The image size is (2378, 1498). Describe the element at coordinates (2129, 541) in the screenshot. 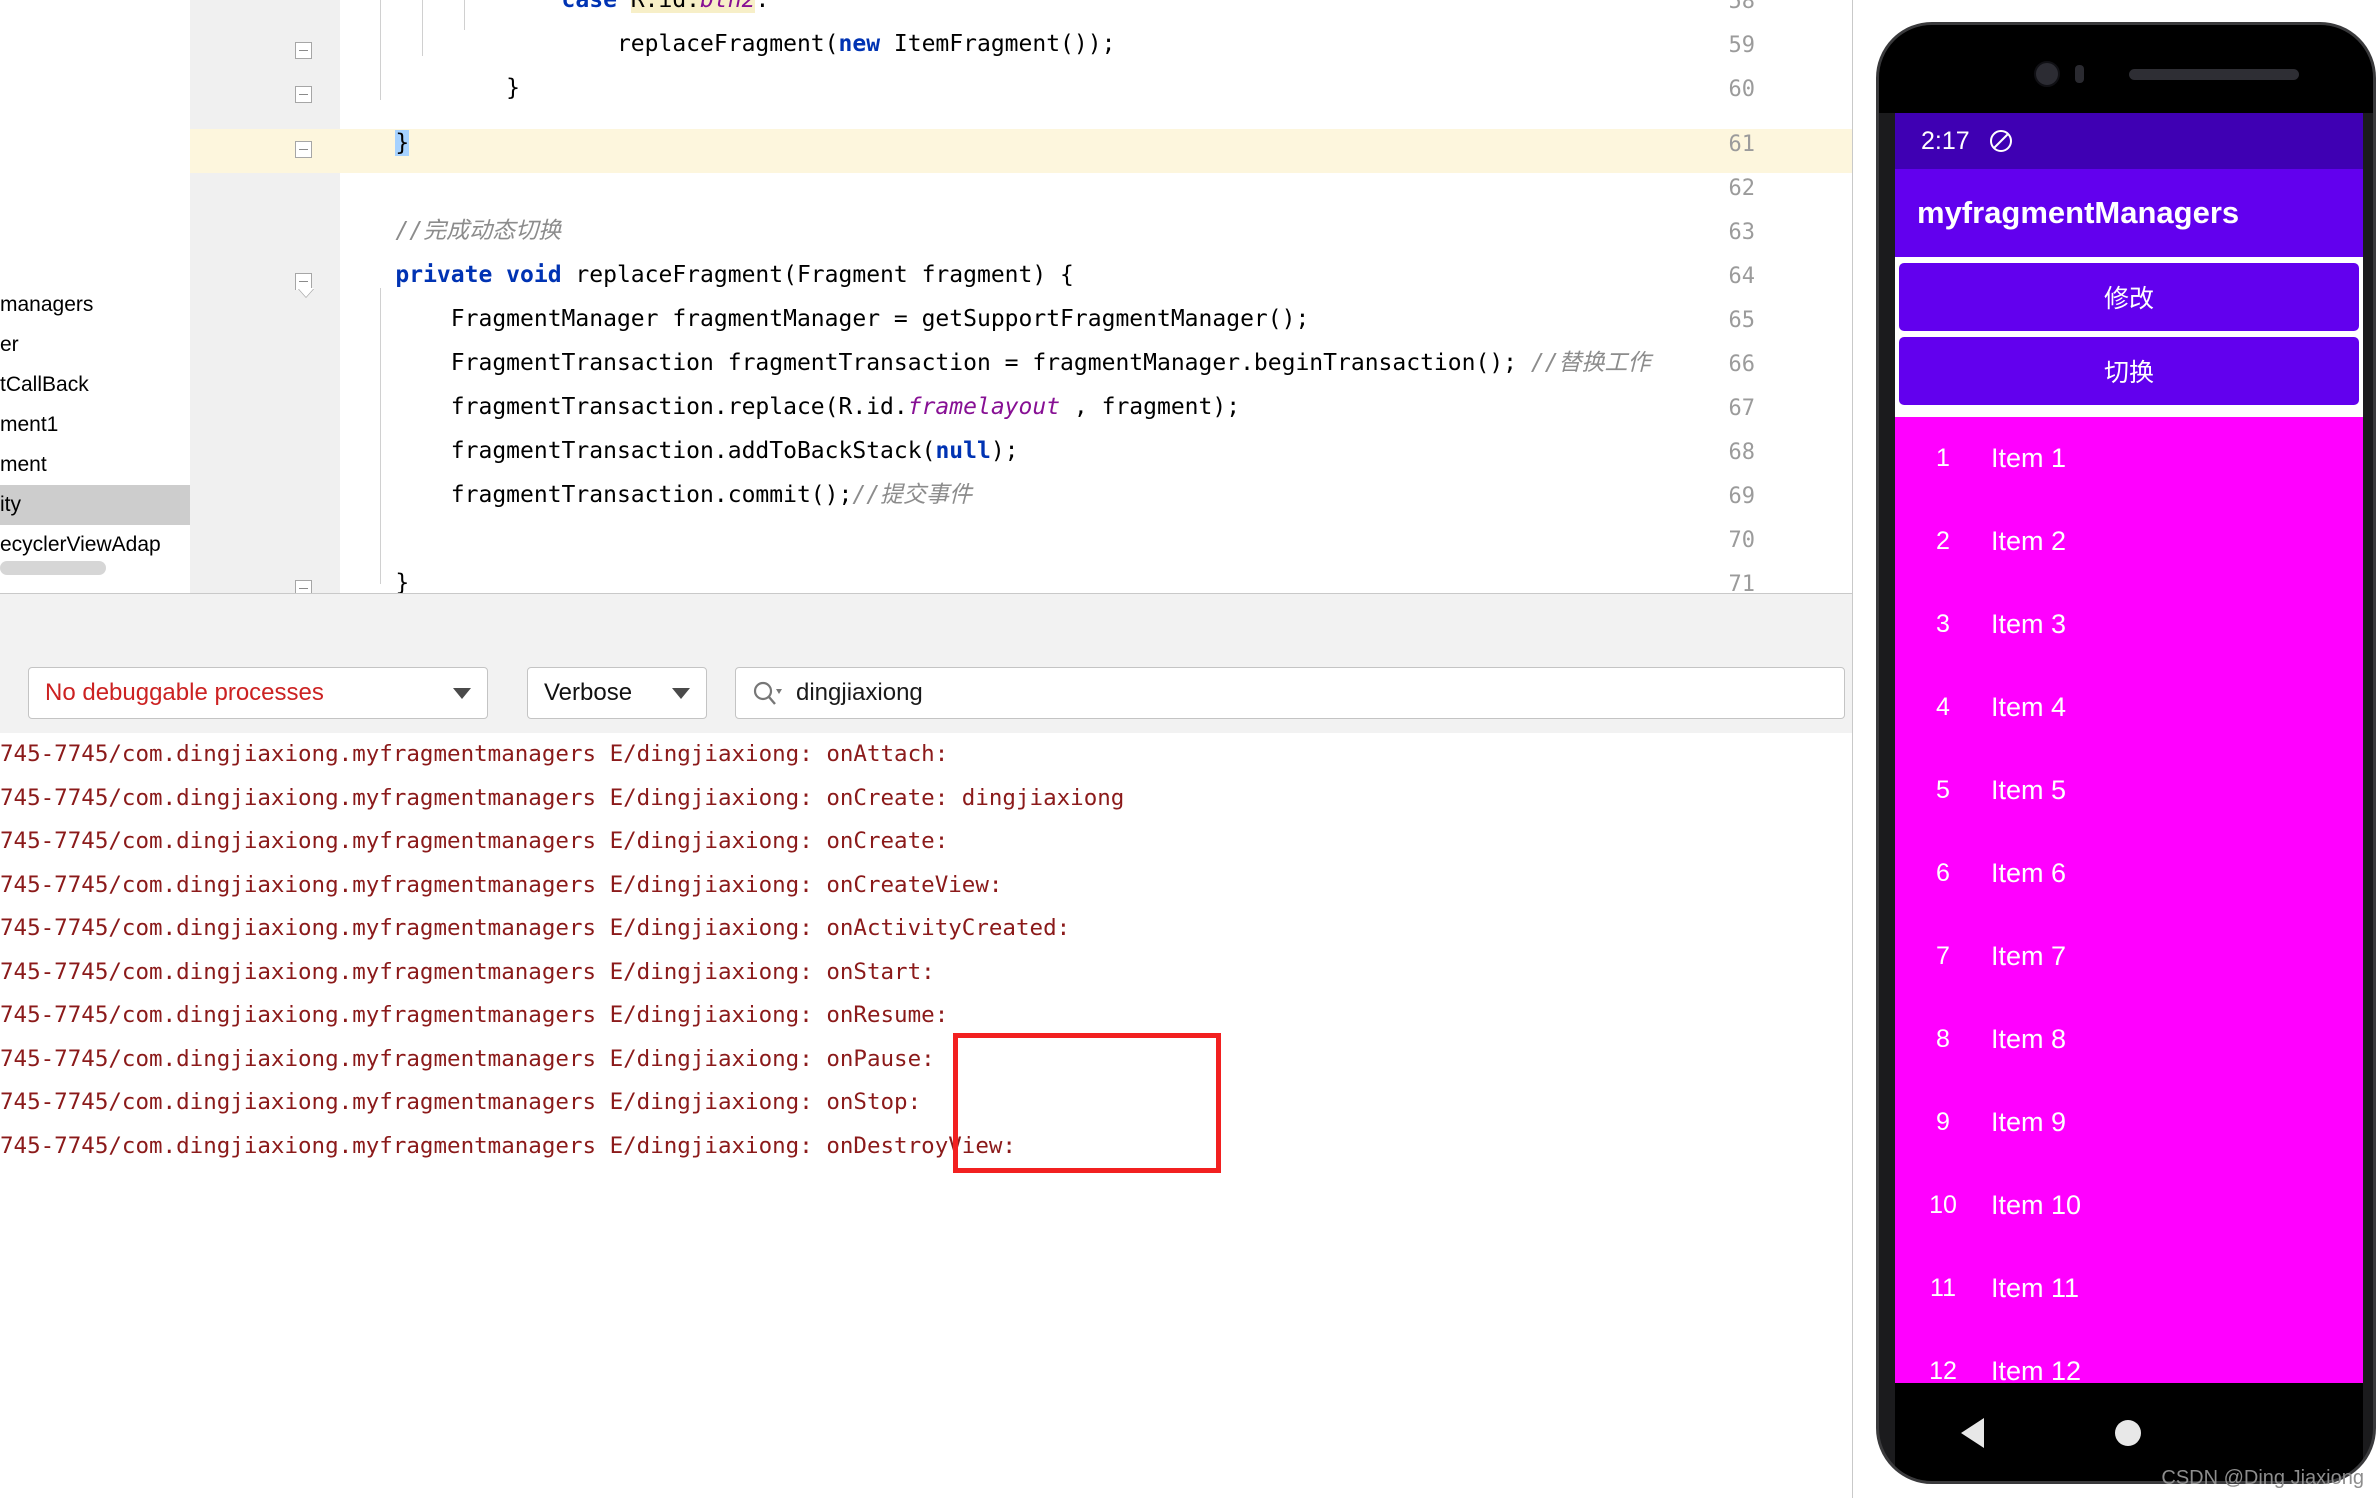

I see `list-item: 2 Item 2` at that location.